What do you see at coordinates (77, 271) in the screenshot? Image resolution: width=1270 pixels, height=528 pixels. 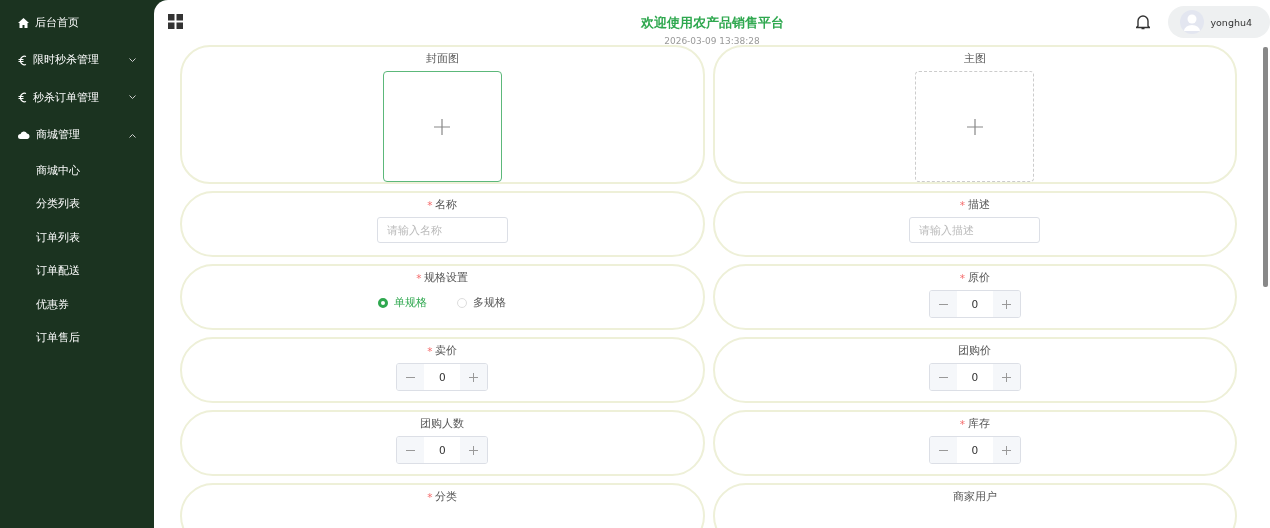 I see `sidebar-subitem: 订单配送` at bounding box center [77, 271].